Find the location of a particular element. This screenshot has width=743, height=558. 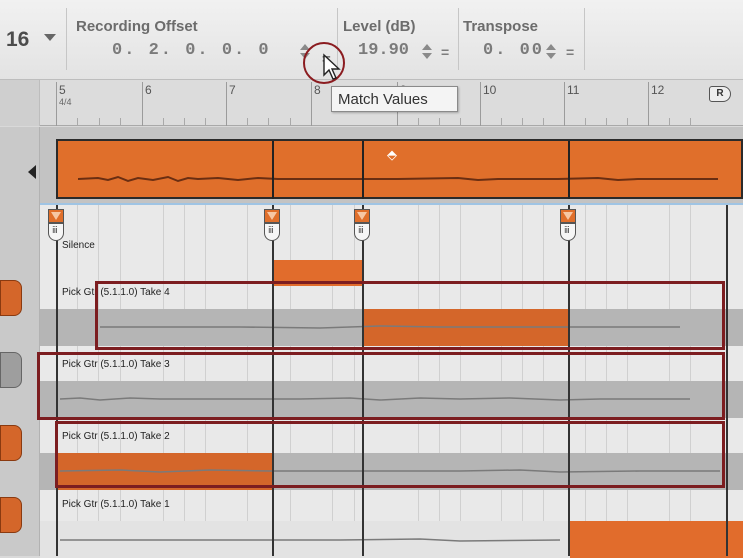

transpose-value: 0. 00 is located at coordinates (513, 50).